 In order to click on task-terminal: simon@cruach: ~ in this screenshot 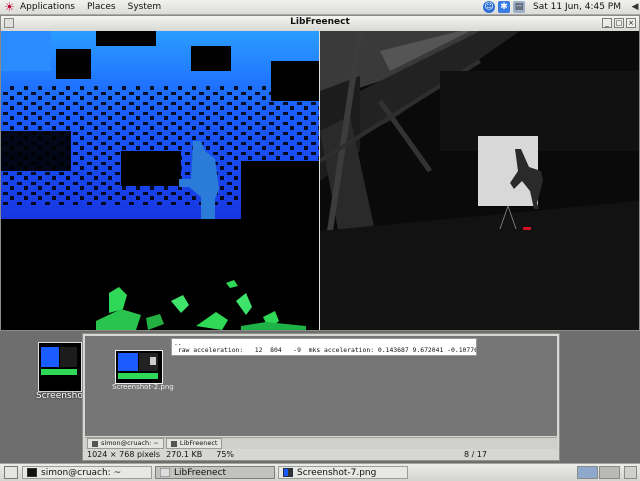, I will do `click(87, 472)`.